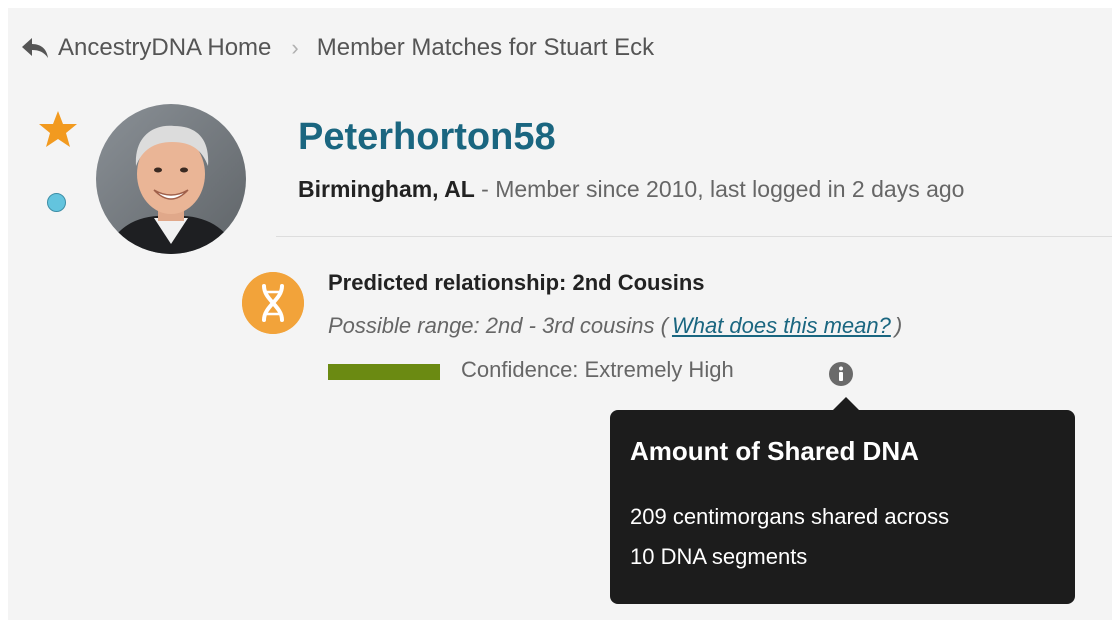  I want to click on range-suffix: ), so click(898, 325).